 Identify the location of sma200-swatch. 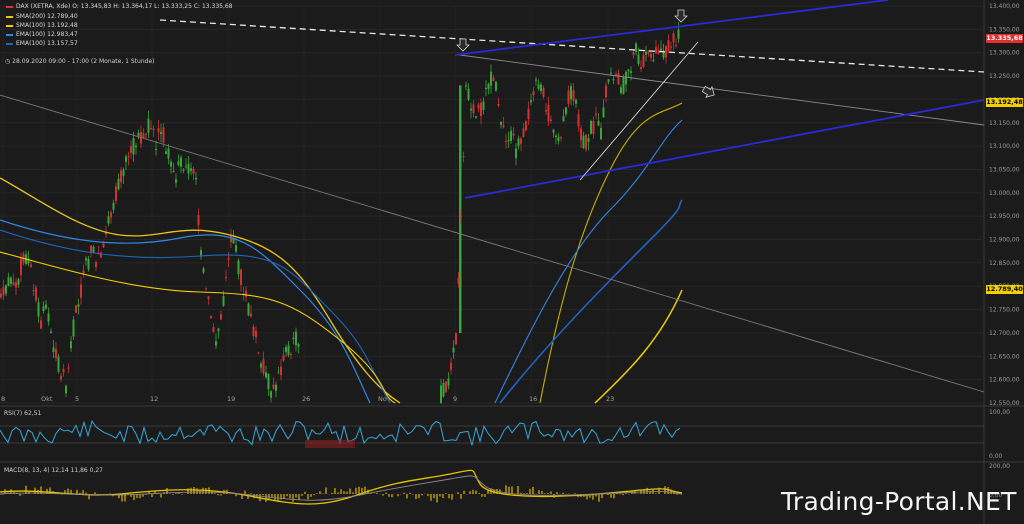
(9, 16).